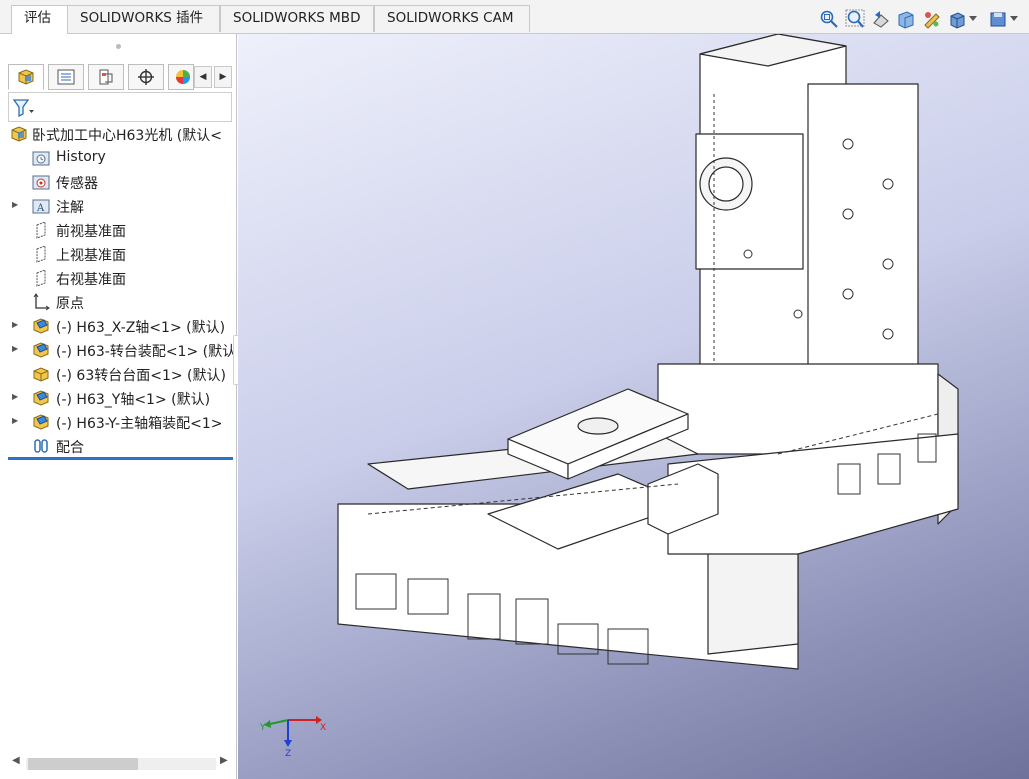 This screenshot has height=779, width=1029. I want to click on tree-item-label: (-) H63_X-Z轴<1> (默认), so click(141, 328).